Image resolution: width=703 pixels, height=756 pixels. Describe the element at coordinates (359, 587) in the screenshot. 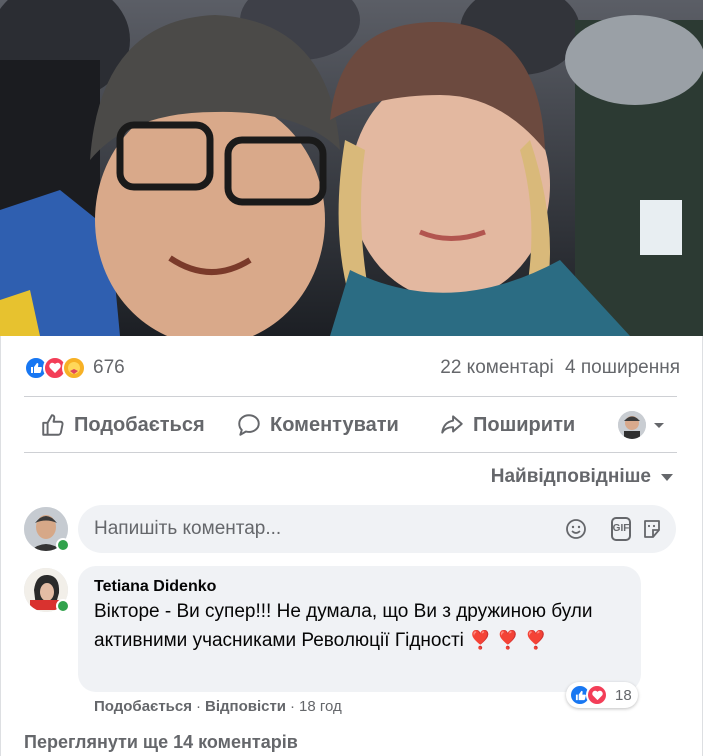

I see `comment-author: Tetiana Didenko` at that location.